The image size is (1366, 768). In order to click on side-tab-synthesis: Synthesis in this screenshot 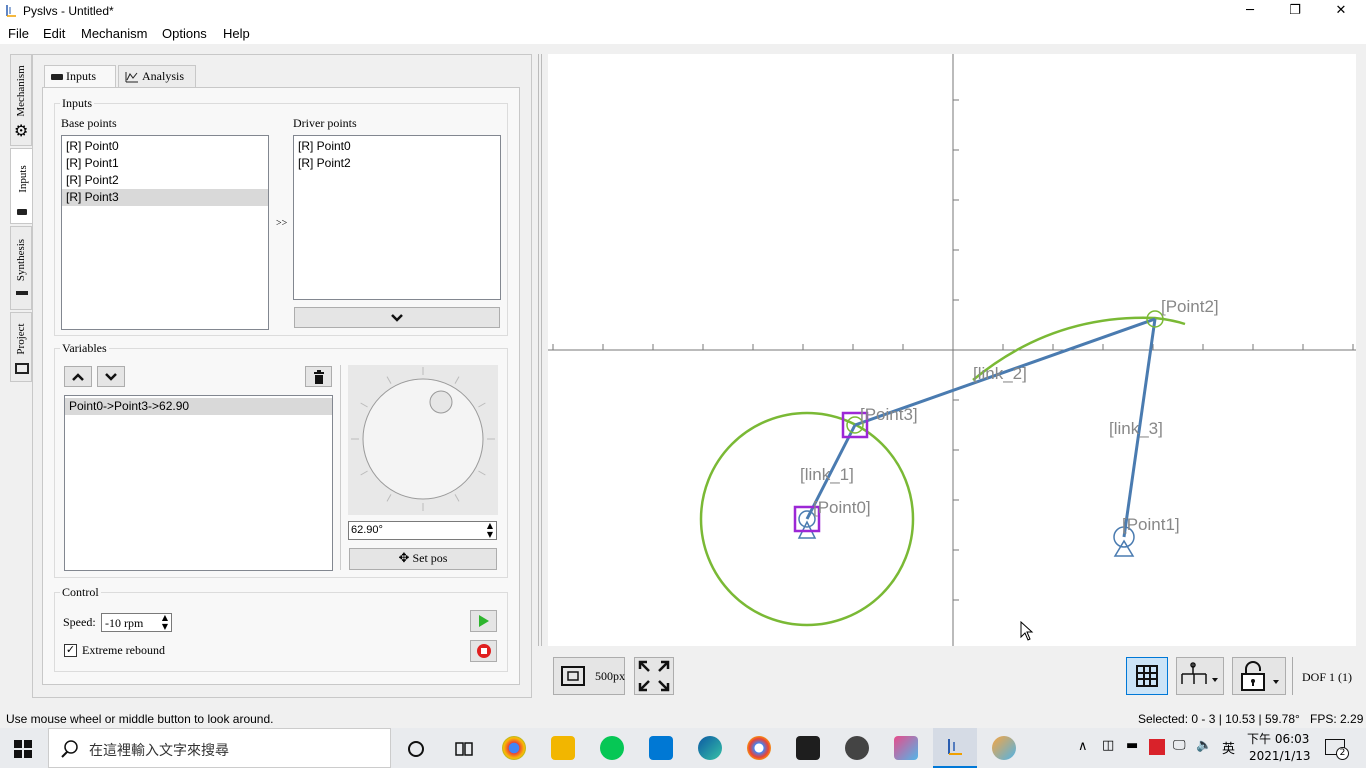, I will do `click(21, 268)`.